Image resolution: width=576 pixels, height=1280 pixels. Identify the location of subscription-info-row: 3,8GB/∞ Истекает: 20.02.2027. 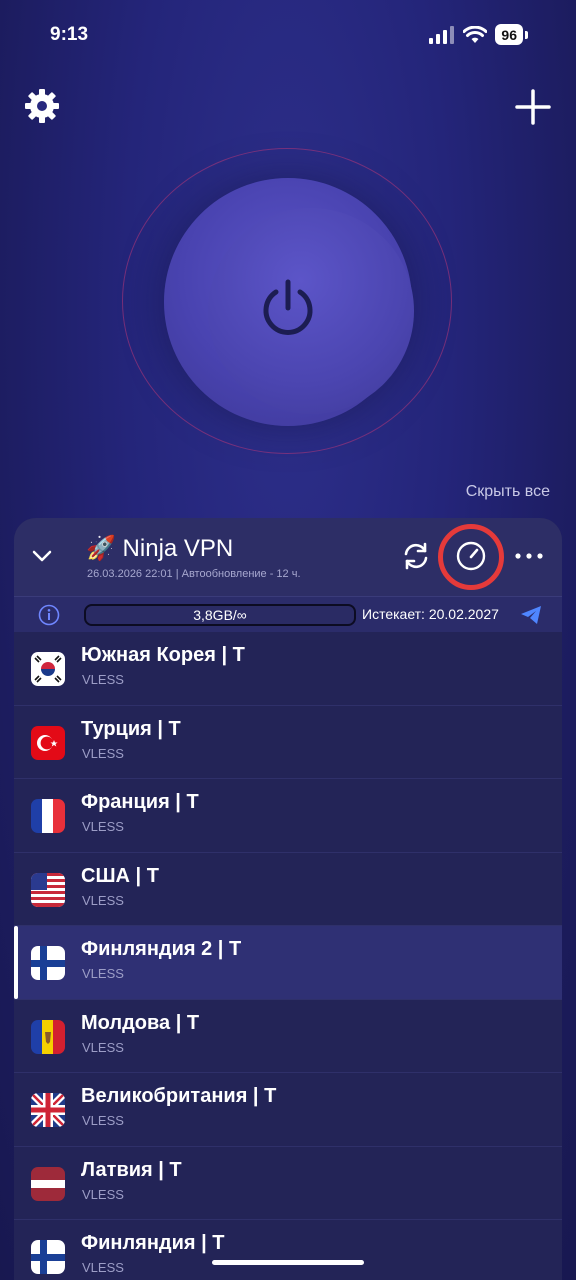
(288, 614).